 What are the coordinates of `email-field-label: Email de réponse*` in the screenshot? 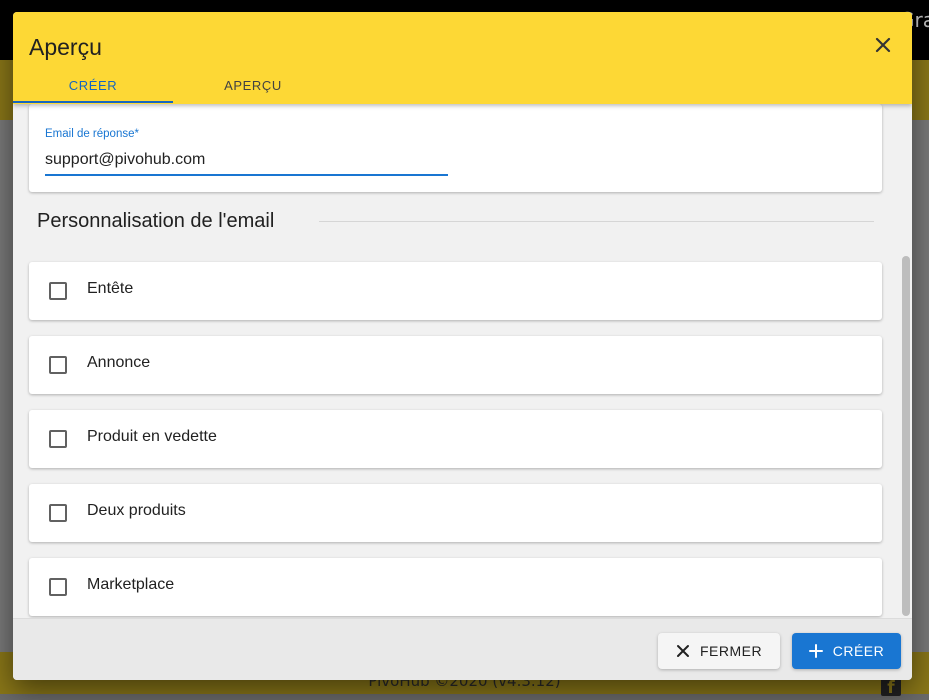 It's located at (92, 134).